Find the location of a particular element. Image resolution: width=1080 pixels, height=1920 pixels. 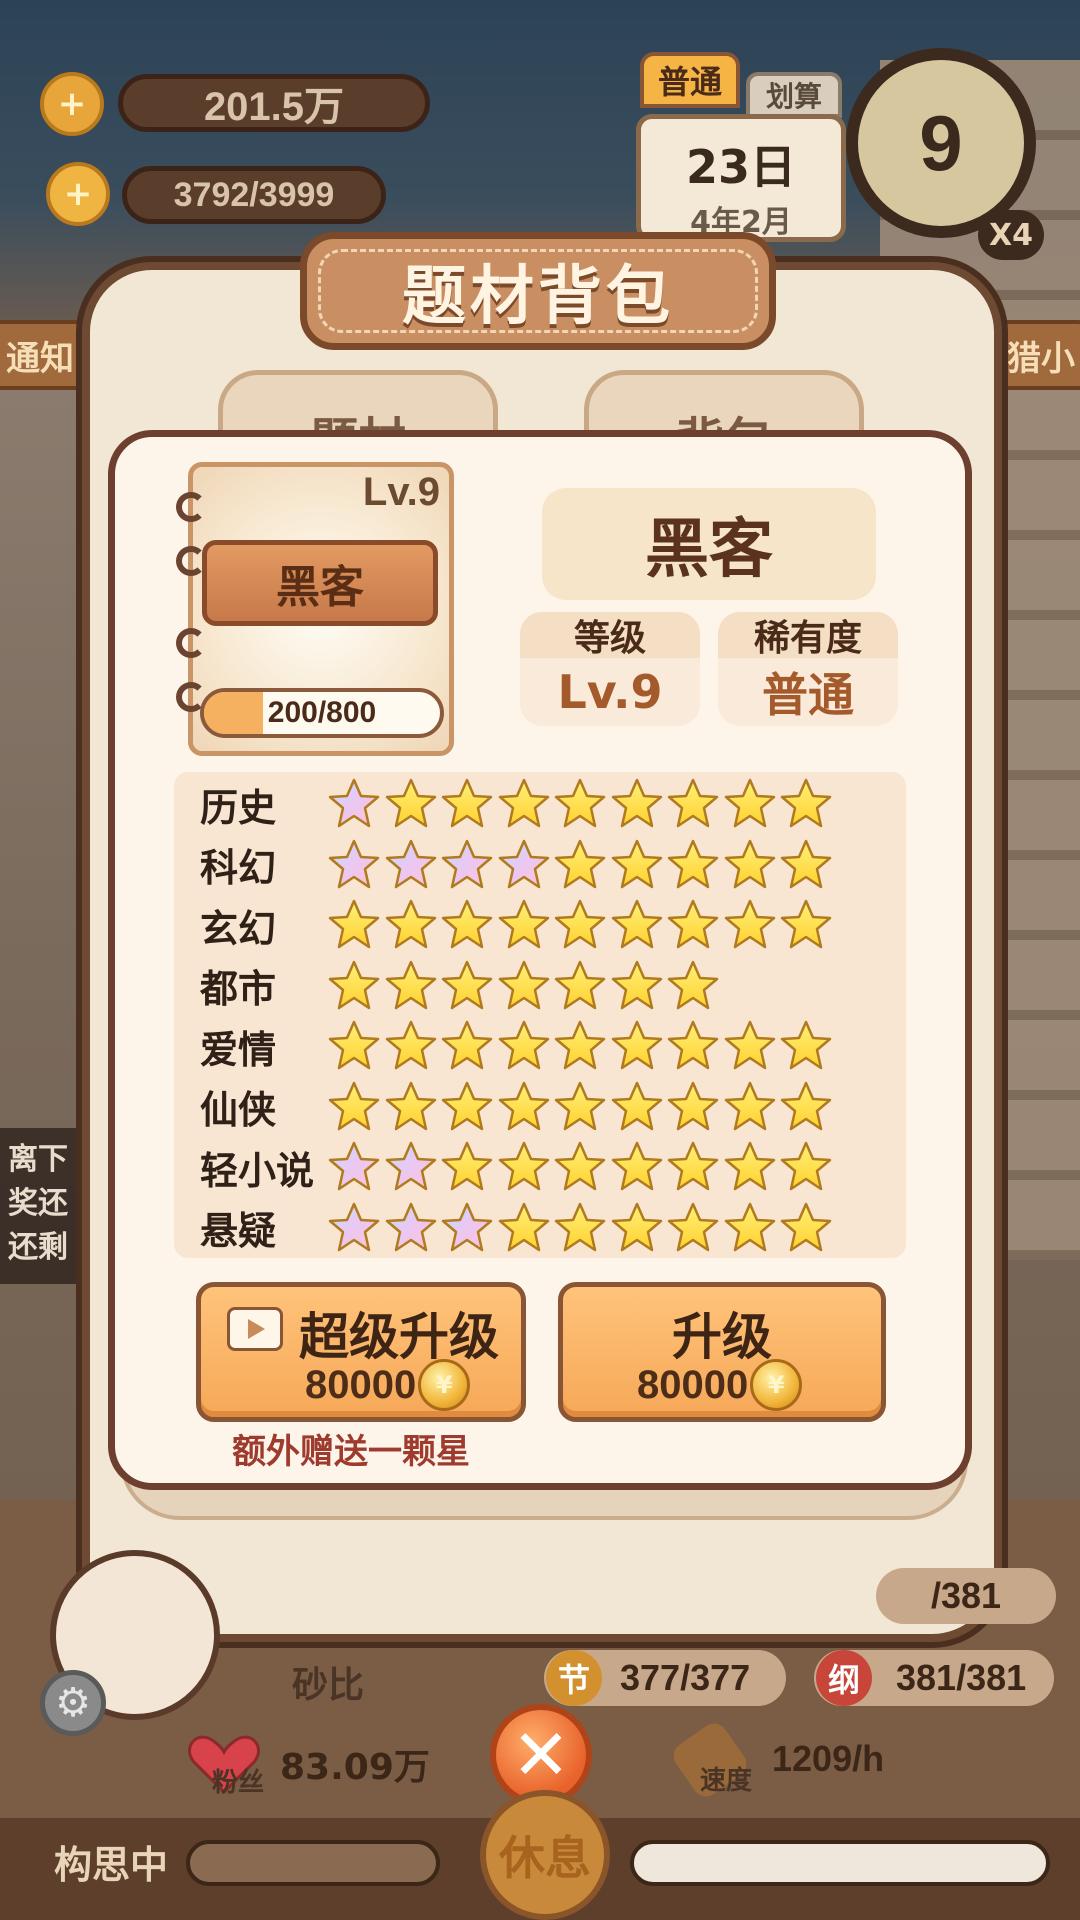

genre-row: 仙侠 is located at coordinates (517, 1107).